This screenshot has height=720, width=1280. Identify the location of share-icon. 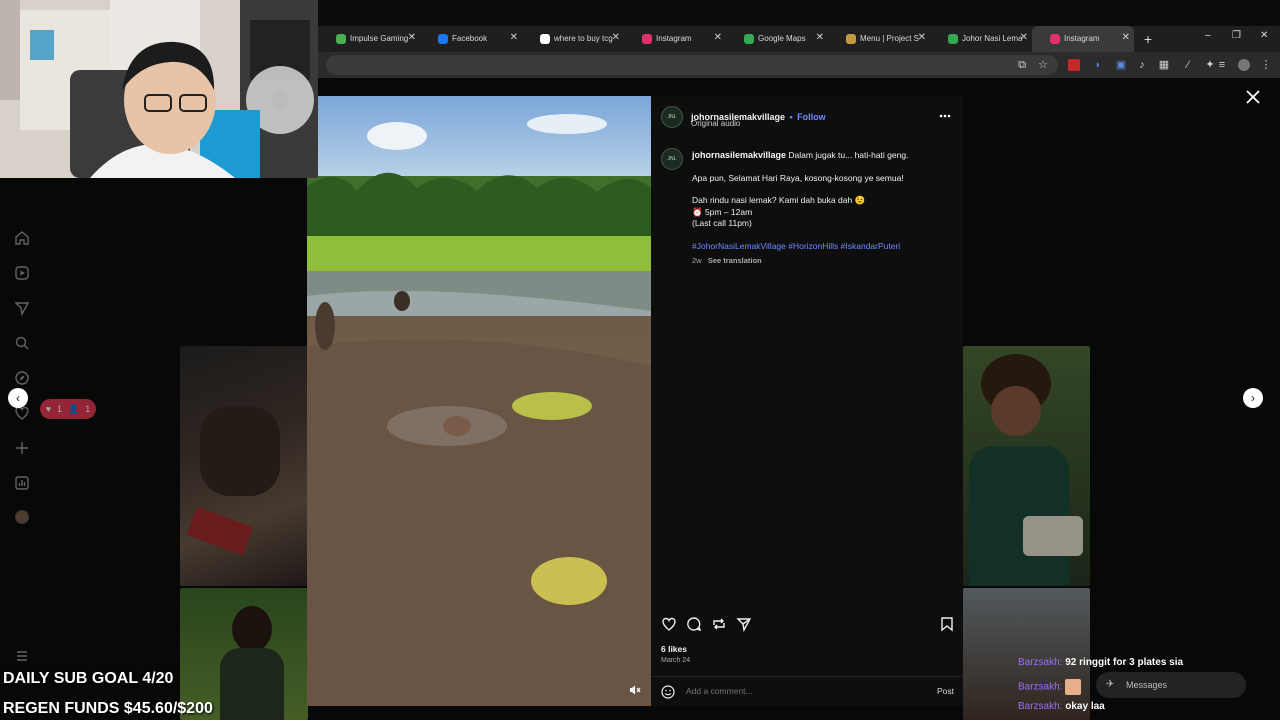
(744, 624).